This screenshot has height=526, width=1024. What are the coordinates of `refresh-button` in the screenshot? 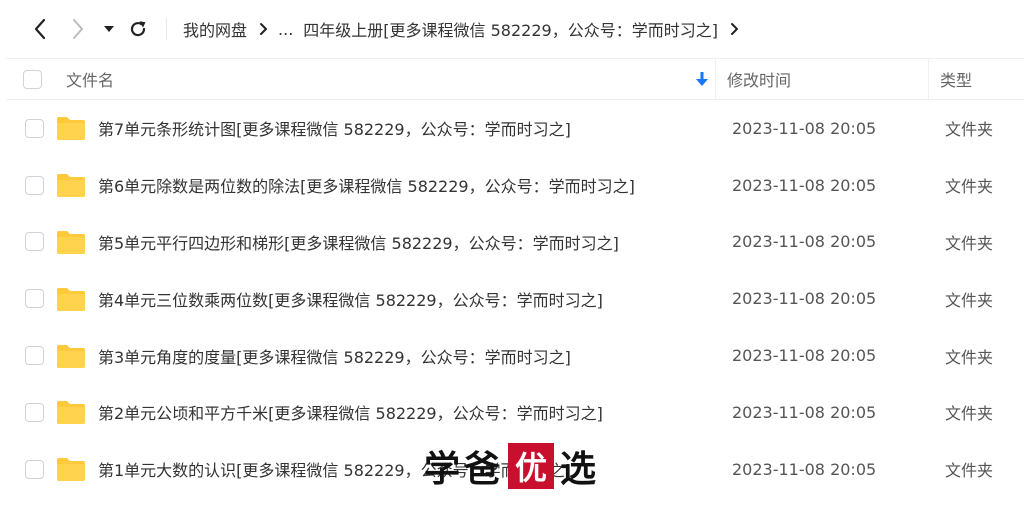 It's located at (138, 29).